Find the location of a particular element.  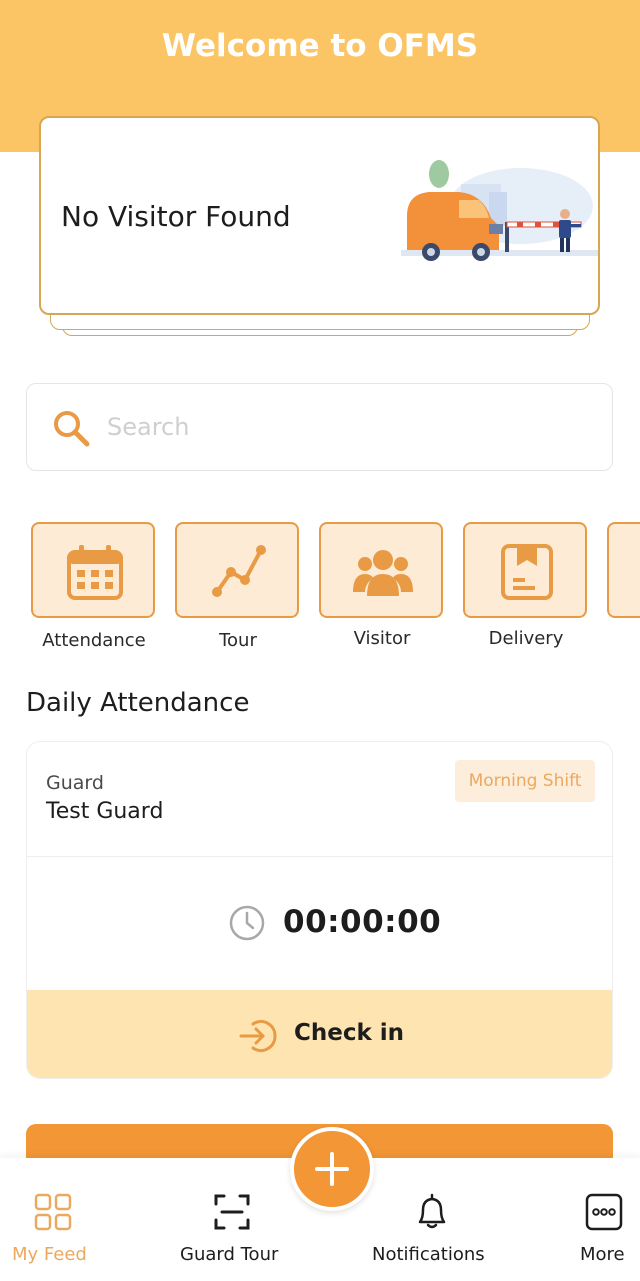

check-in-button: Check in is located at coordinates (319, 1034).